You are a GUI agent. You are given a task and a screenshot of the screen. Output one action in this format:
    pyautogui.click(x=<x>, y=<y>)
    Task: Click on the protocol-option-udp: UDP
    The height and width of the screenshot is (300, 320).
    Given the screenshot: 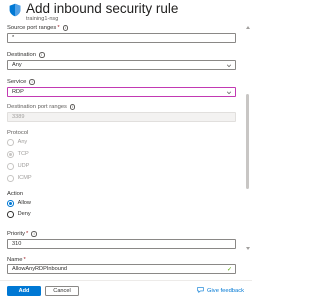 What is the action you would take?
    pyautogui.click(x=18, y=166)
    